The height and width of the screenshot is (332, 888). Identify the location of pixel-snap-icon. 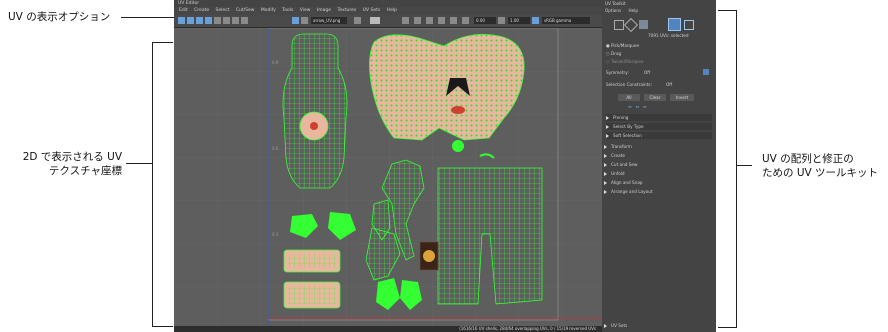
(226, 20).